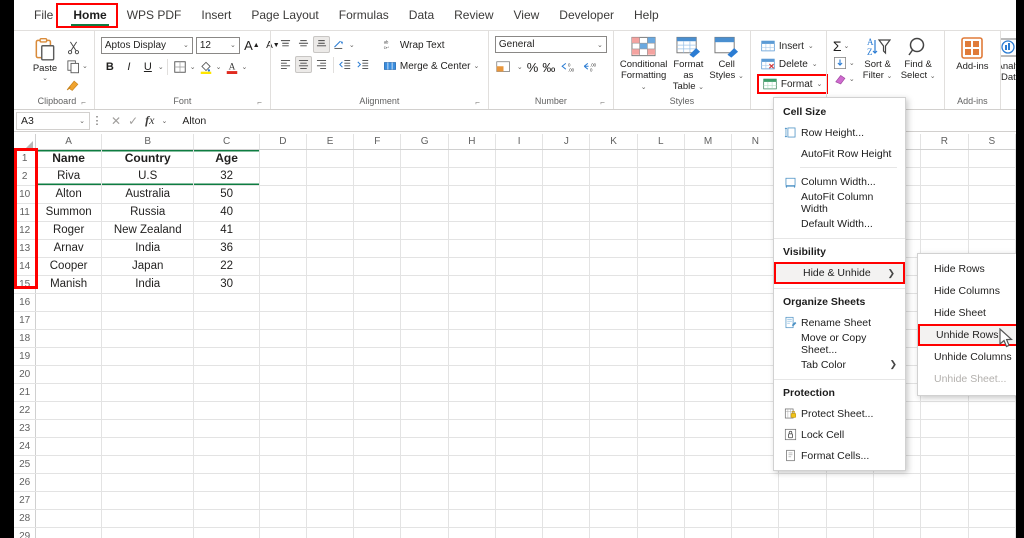  I want to click on cell-M24, so click(708, 446).